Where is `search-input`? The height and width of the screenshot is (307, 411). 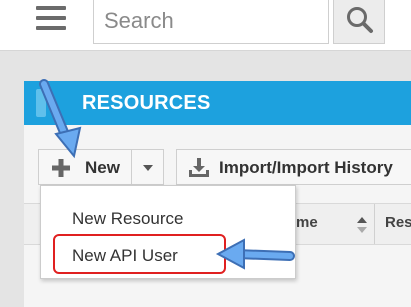
search-input is located at coordinates (211, 22).